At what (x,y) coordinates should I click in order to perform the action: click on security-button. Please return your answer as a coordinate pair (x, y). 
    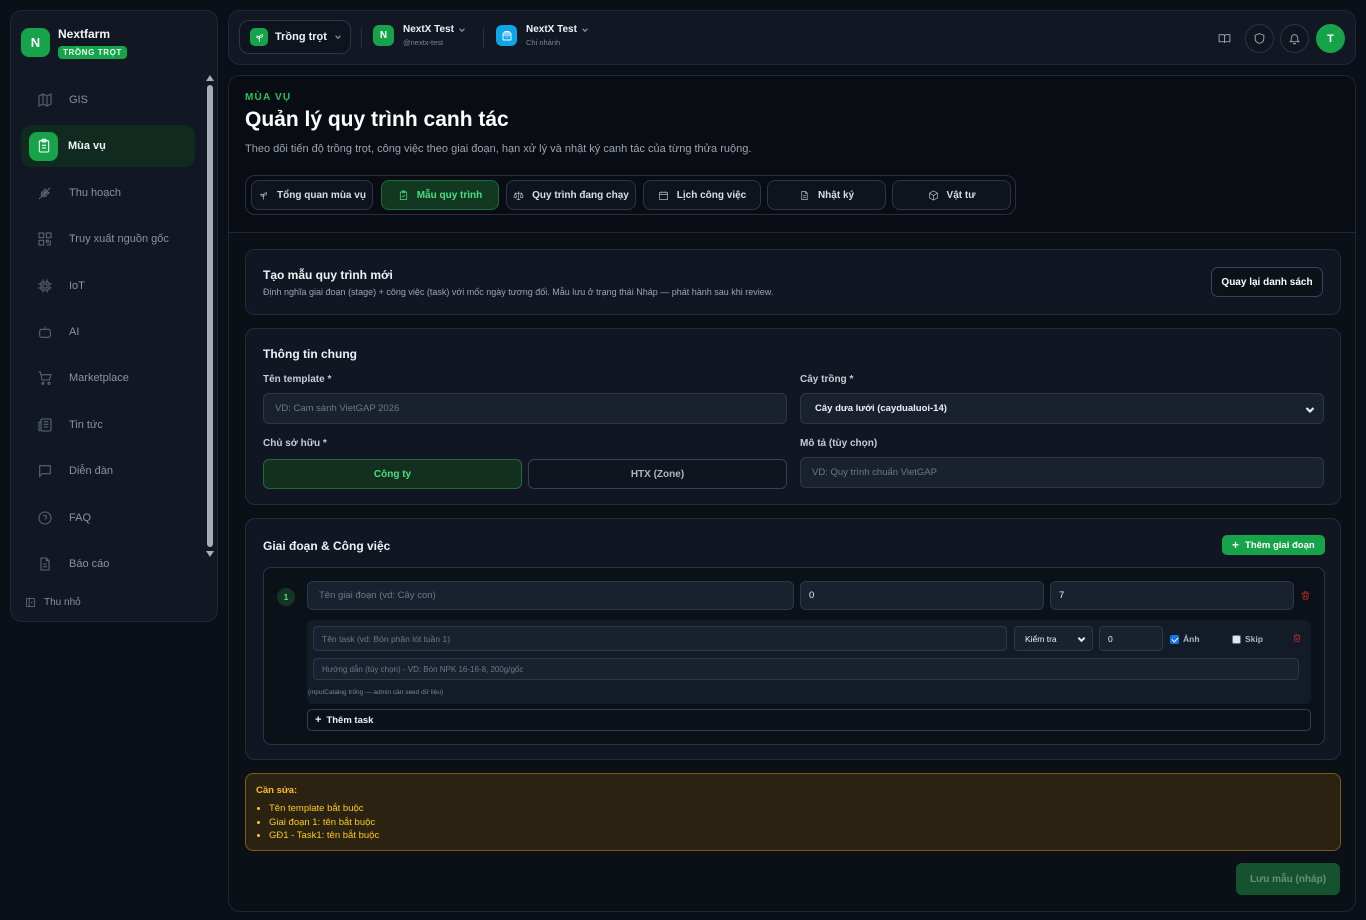
    Looking at the image, I should click on (1259, 38).